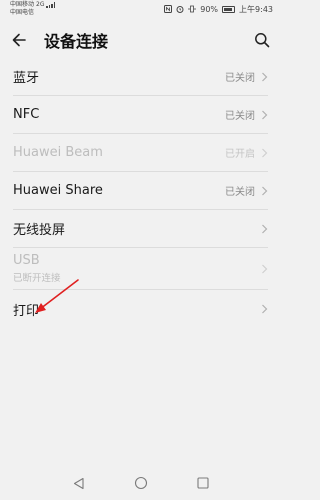 Image resolution: width=320 pixels, height=500 pixels. What do you see at coordinates (140, 191) in the screenshot?
I see `setting-row-huawei-share: Huawei Share 已关闭` at bounding box center [140, 191].